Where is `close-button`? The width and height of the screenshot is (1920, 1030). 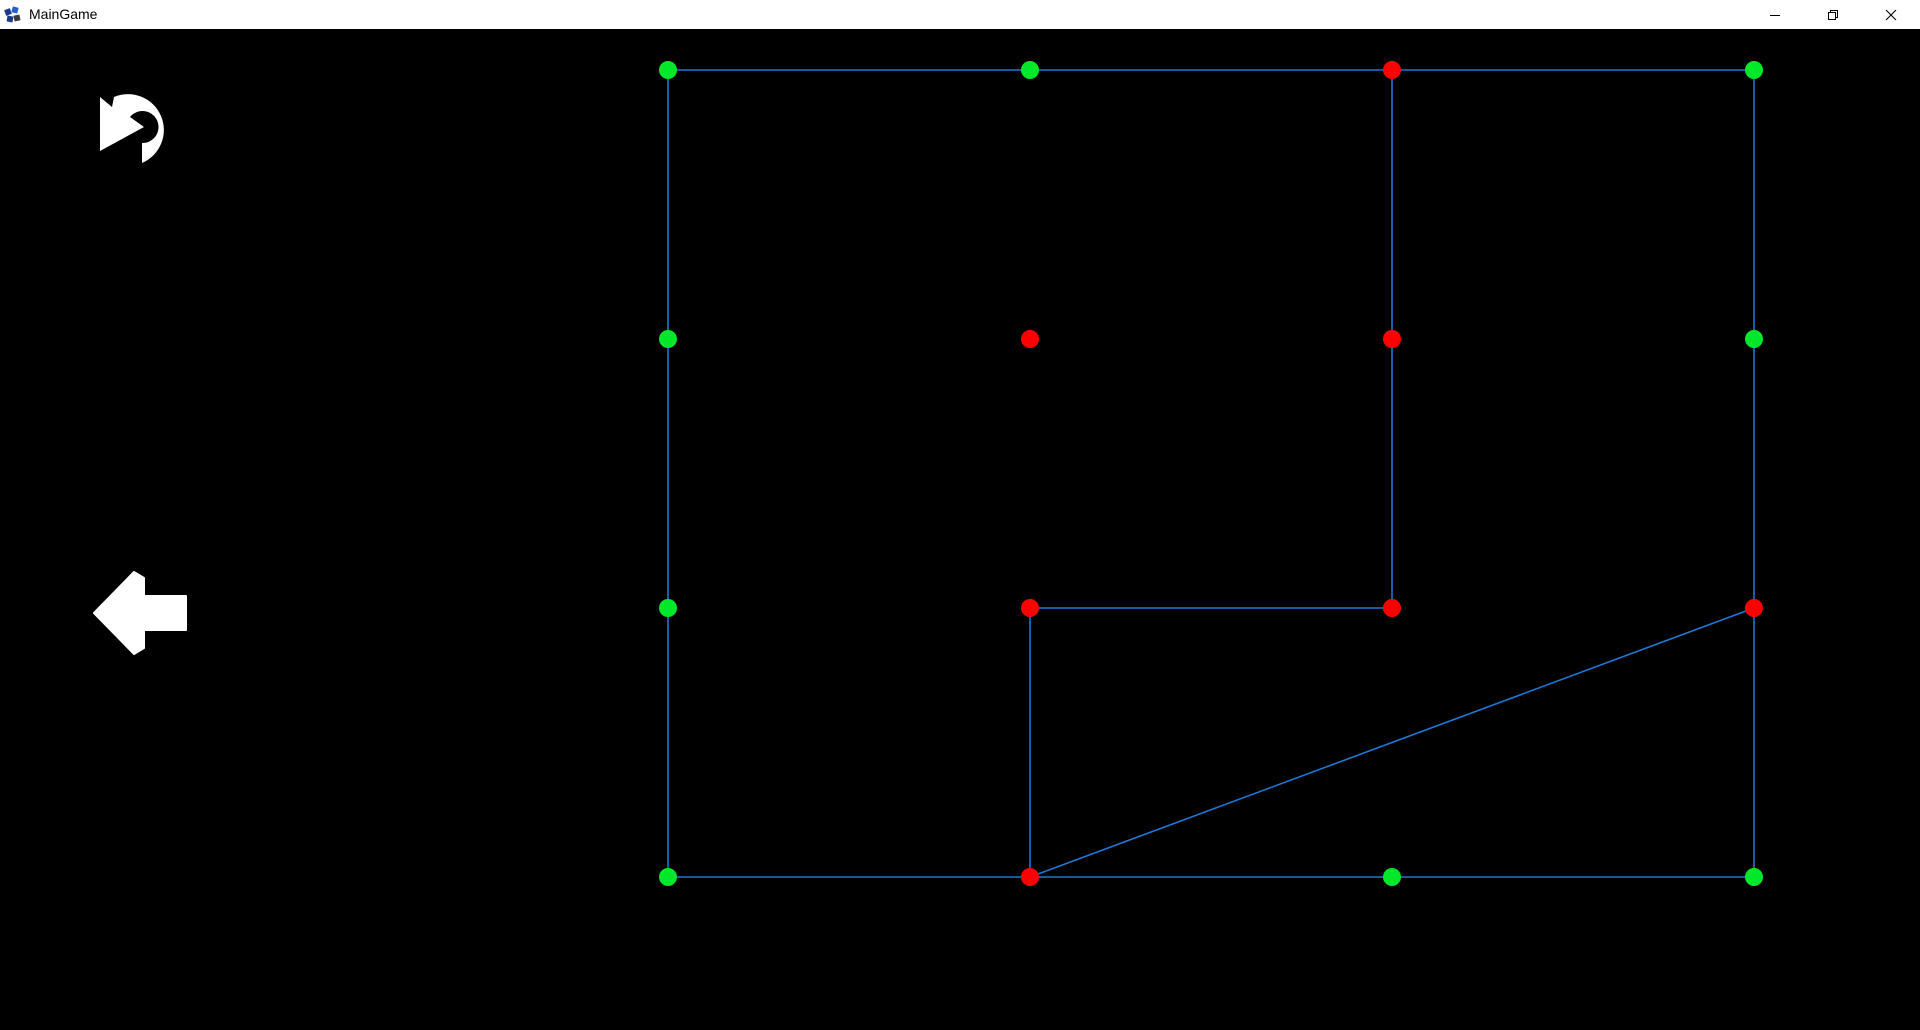
close-button is located at coordinates (1891, 14).